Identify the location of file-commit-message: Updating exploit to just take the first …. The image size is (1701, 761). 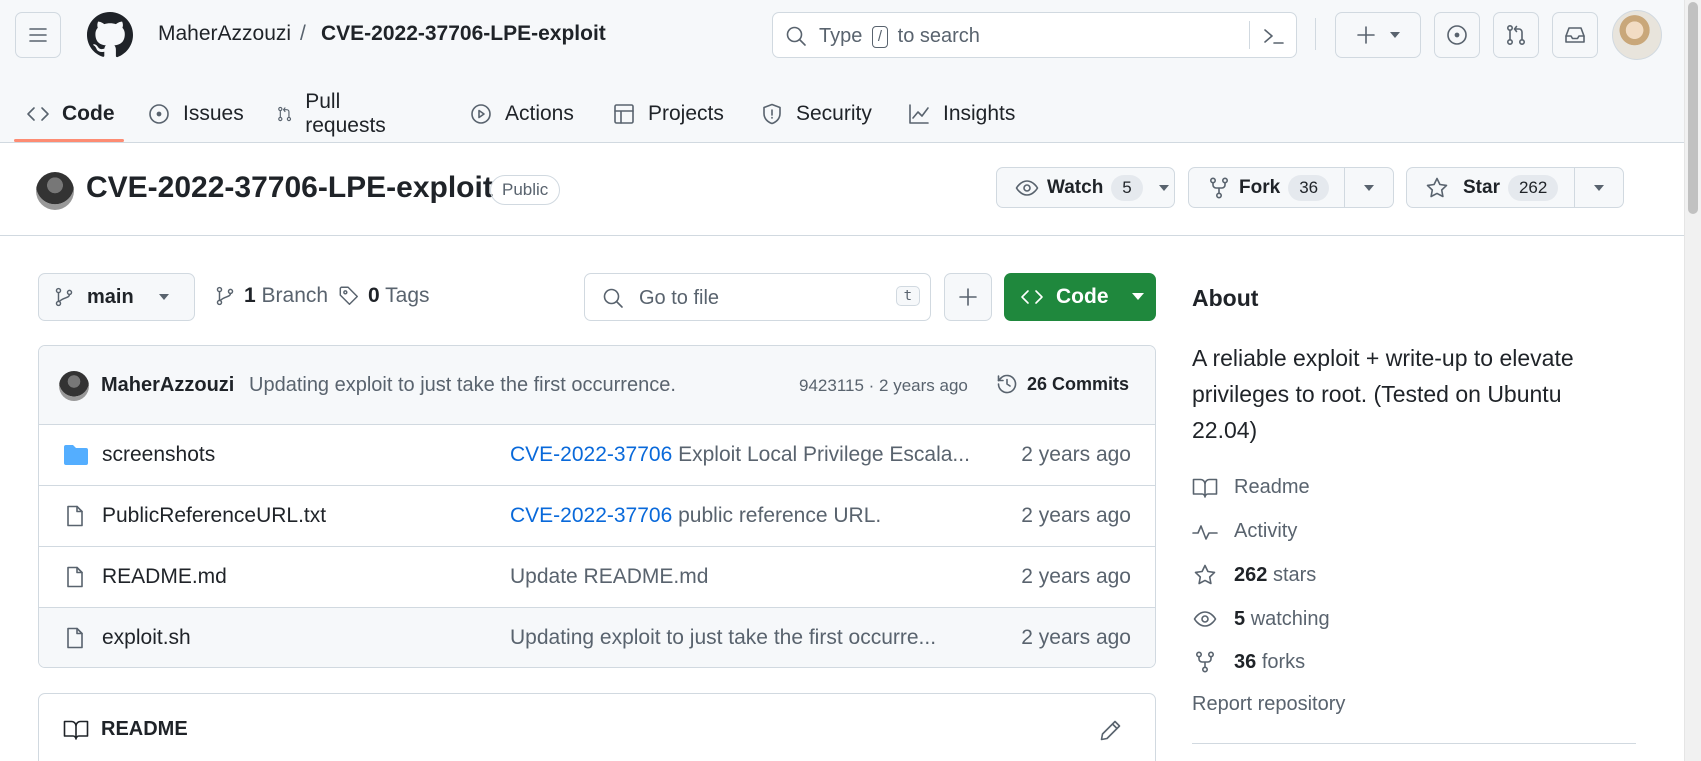
(723, 638).